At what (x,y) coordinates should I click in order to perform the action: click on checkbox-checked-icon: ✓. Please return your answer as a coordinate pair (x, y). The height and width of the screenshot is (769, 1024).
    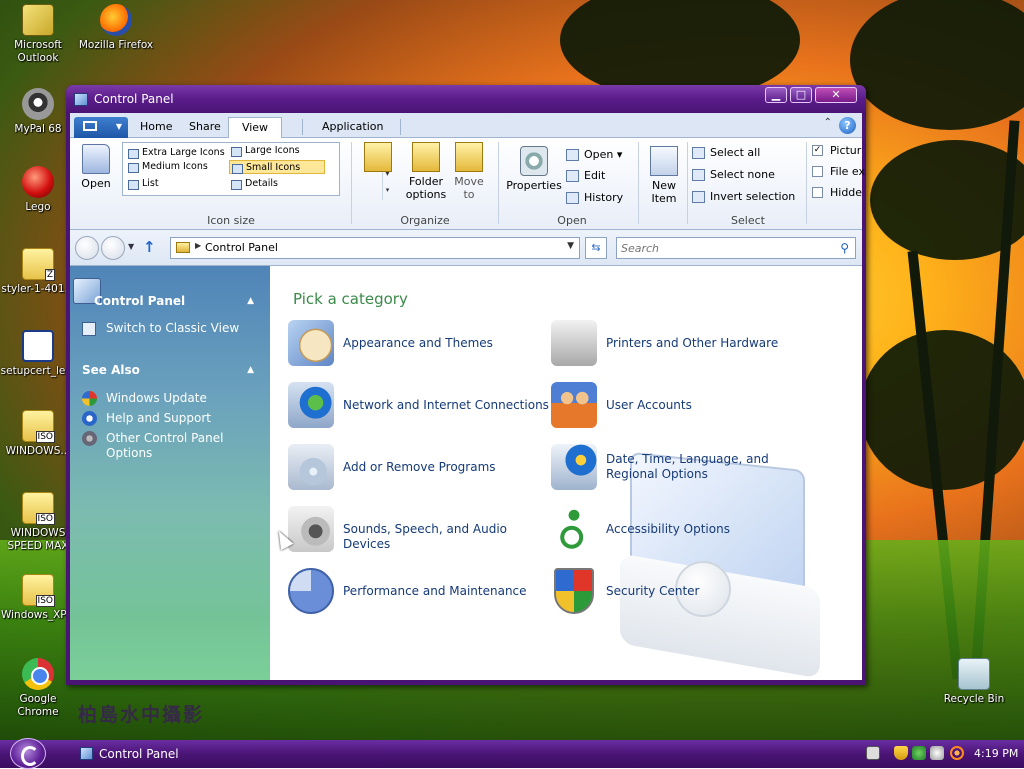
    Looking at the image, I should click on (817, 150).